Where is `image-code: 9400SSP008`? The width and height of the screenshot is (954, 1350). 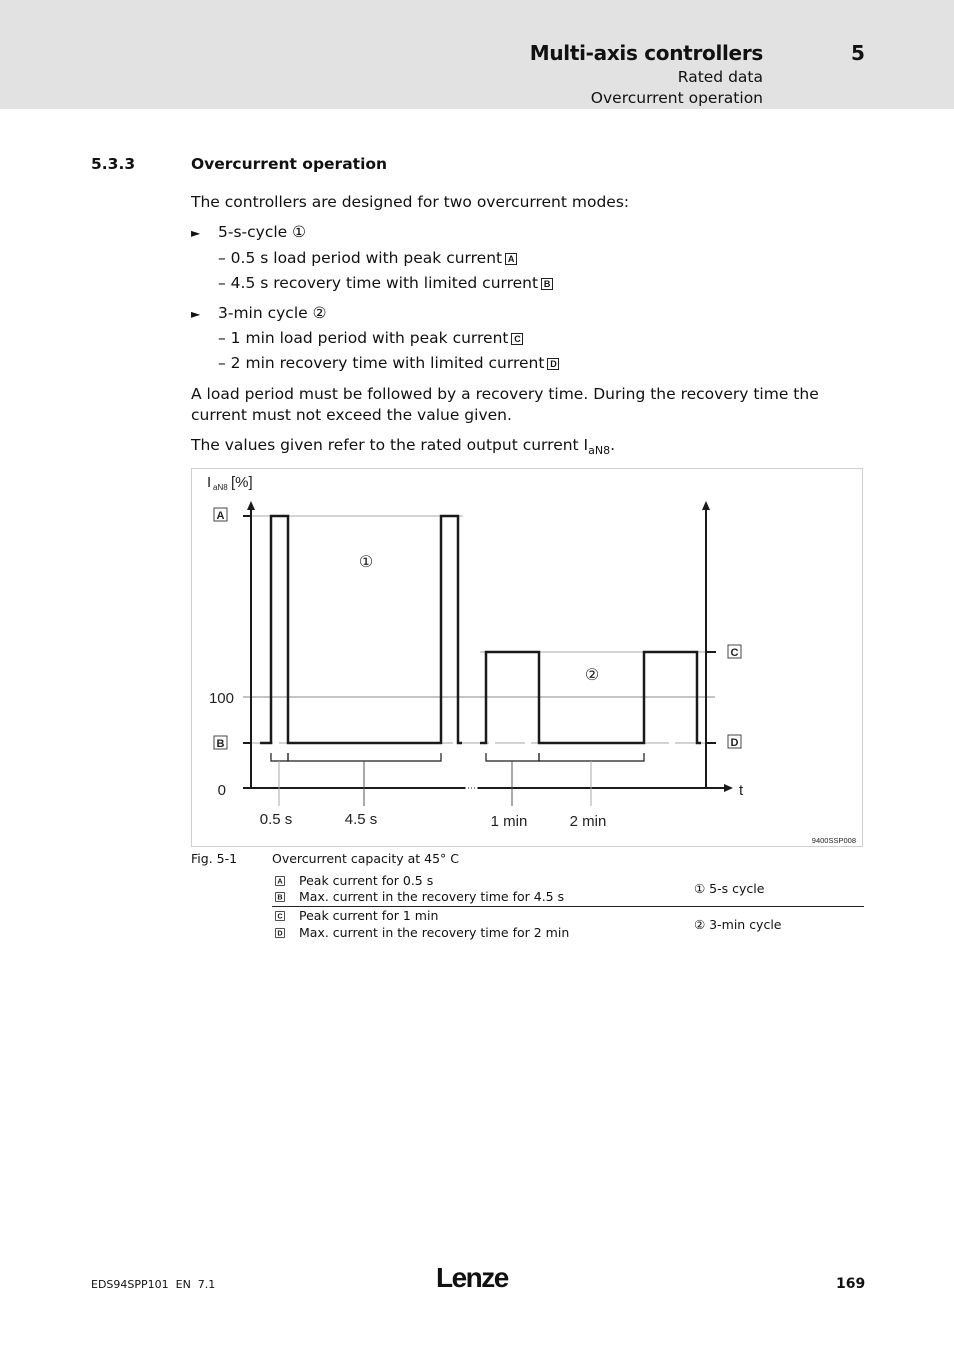 image-code: 9400SSP008 is located at coordinates (834, 840).